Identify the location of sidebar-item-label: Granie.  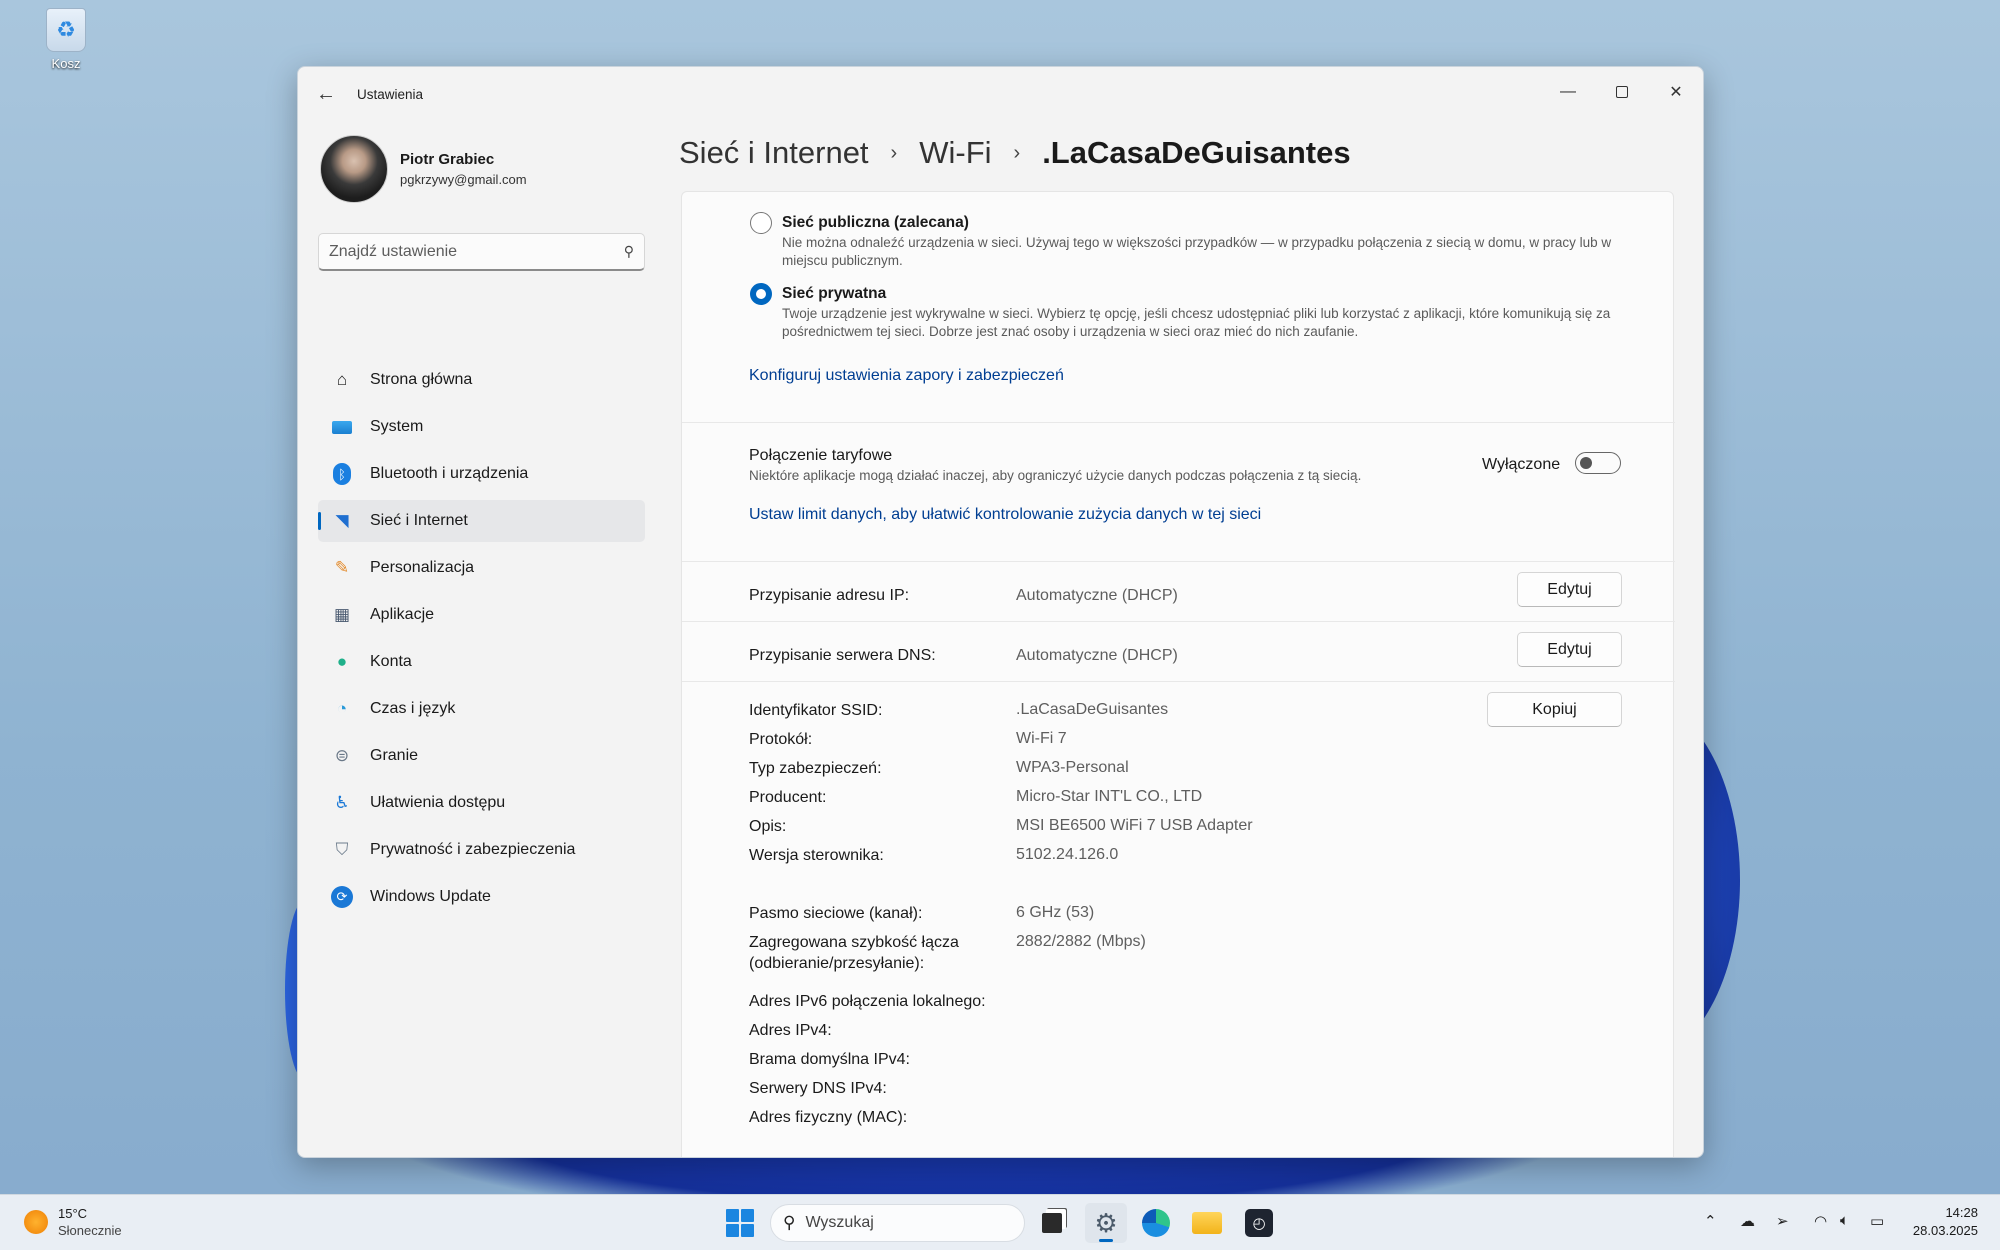
(394, 755).